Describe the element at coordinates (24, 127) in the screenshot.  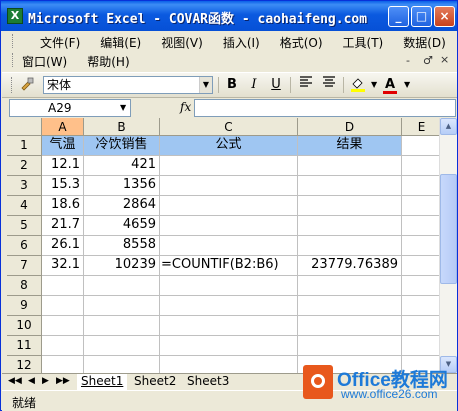
I see `select-all-corner` at that location.